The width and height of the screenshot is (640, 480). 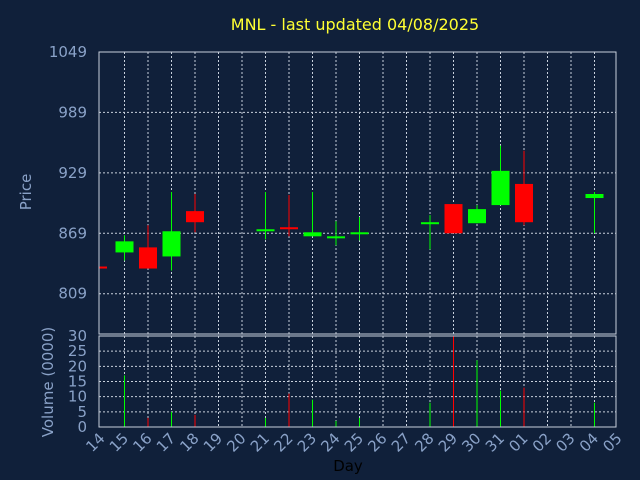 What do you see at coordinates (495, 442) in the screenshot?
I see `x-tick-label: 31` at bounding box center [495, 442].